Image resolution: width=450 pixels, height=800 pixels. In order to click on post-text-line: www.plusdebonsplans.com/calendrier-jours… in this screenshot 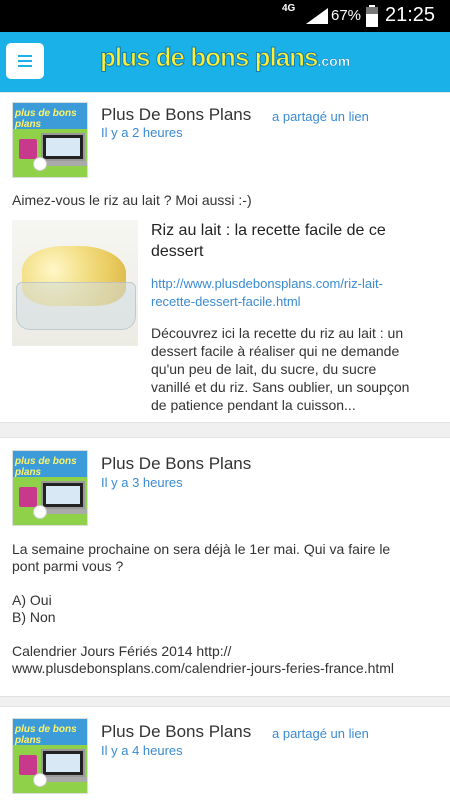, I will do `click(203, 668)`.